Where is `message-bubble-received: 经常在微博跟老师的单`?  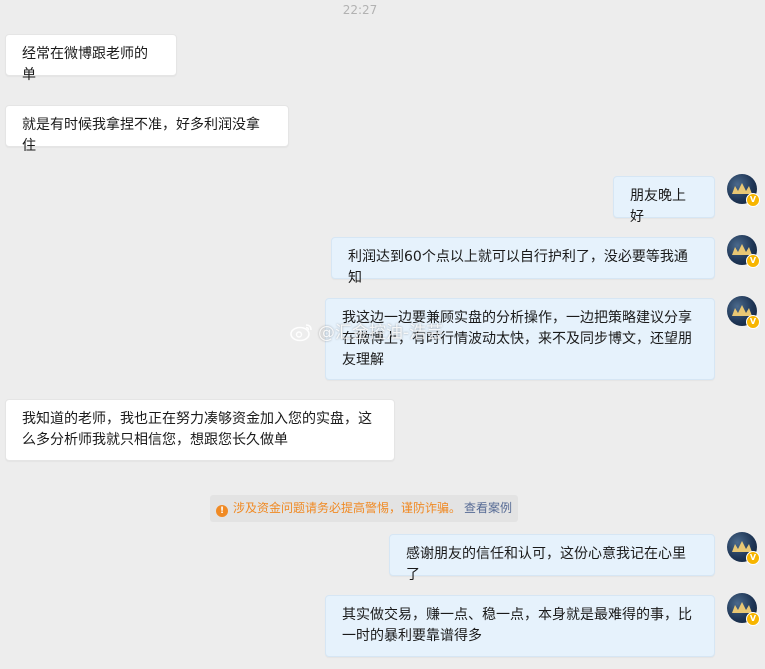 message-bubble-received: 经常在微博跟老师的单 is located at coordinates (91, 58).